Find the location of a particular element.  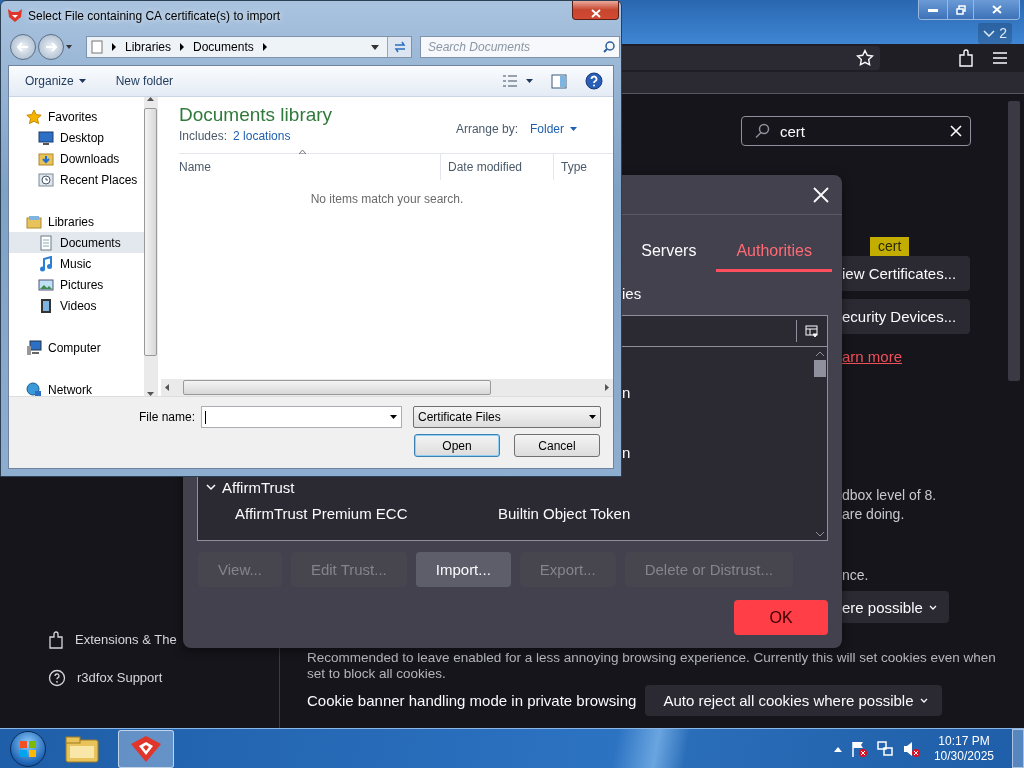

windows-logo-icon is located at coordinates (28, 748).